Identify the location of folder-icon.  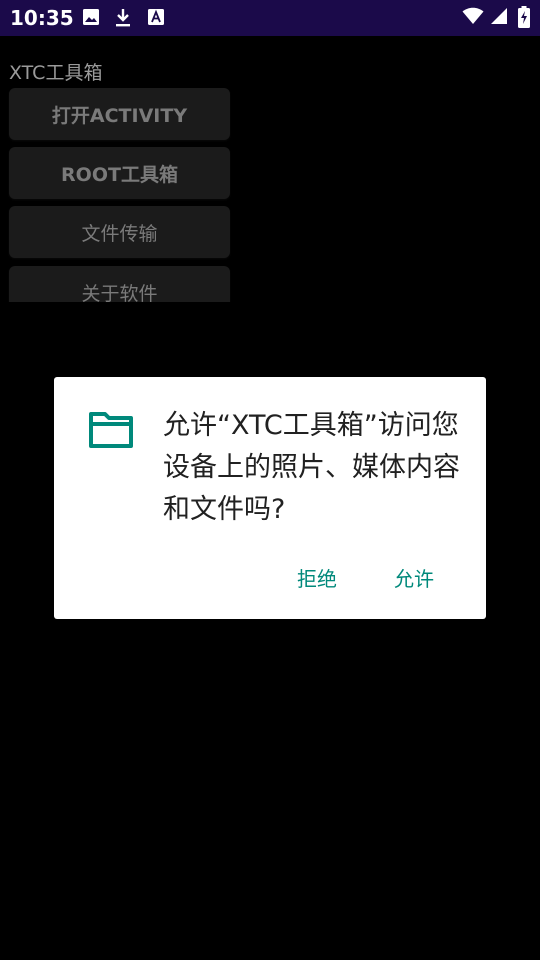
(111, 432).